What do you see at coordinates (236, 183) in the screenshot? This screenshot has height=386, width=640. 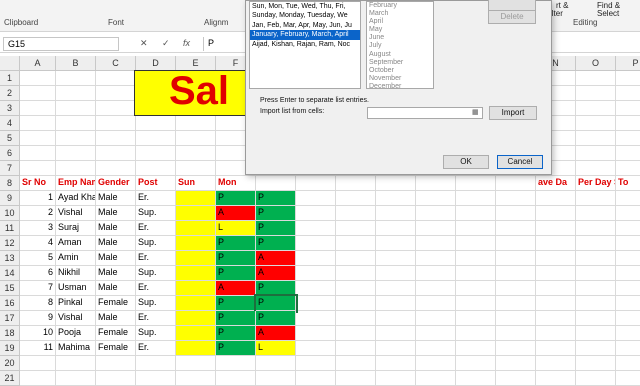 I see `header-mon: Mon` at bounding box center [236, 183].